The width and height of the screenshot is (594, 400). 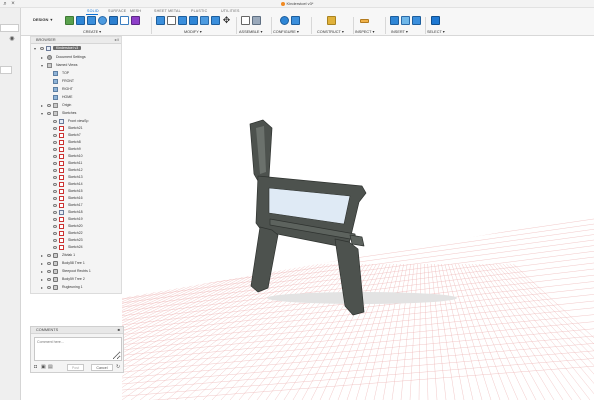 I want to click on insert-mesh-icon, so click(x=405, y=20).